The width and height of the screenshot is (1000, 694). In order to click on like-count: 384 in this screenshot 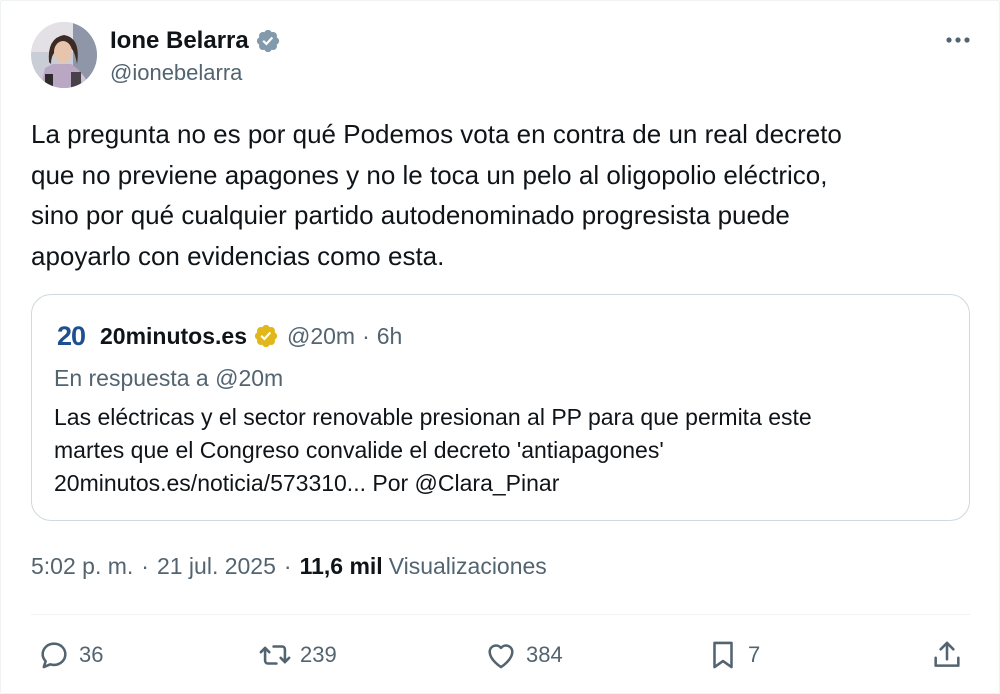, I will do `click(544, 654)`.